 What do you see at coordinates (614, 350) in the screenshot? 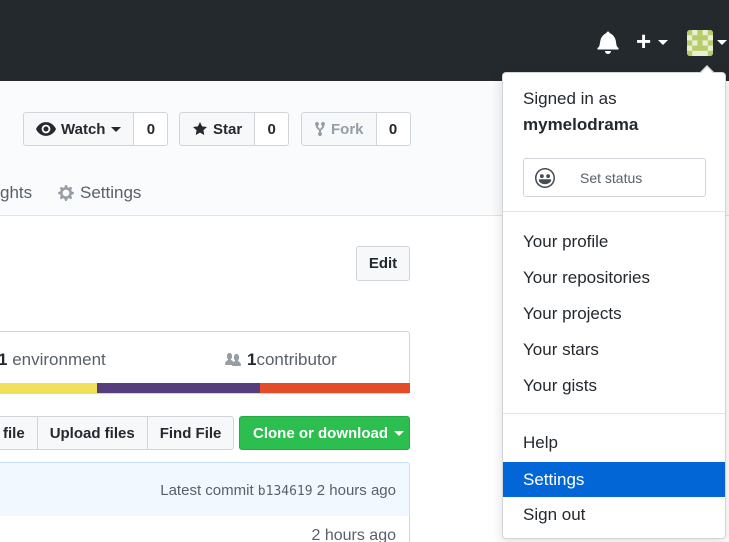
I see `menu-your-stars: Your stars` at bounding box center [614, 350].